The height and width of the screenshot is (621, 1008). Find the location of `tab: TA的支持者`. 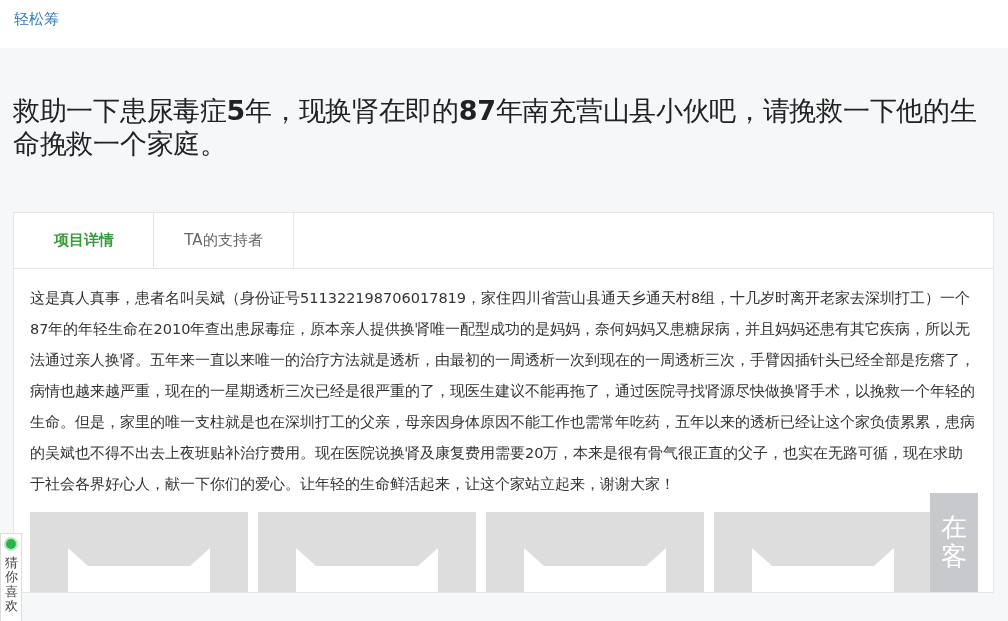

tab: TA的支持者 is located at coordinates (224, 240).